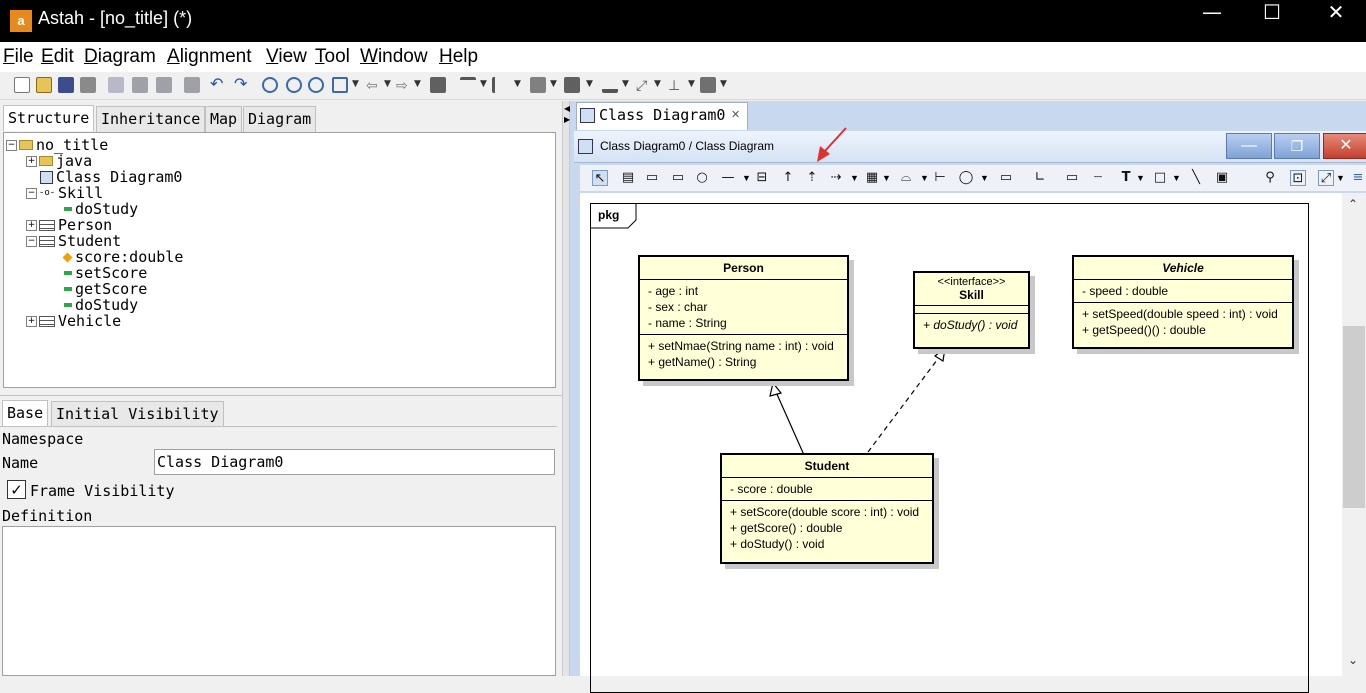  I want to click on association-class-tool-icon: ⊟, so click(762, 178).